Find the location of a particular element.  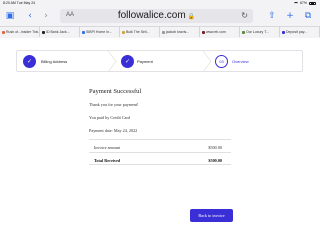

status-date-text: Tue May 24 is located at coordinates (26, 3).